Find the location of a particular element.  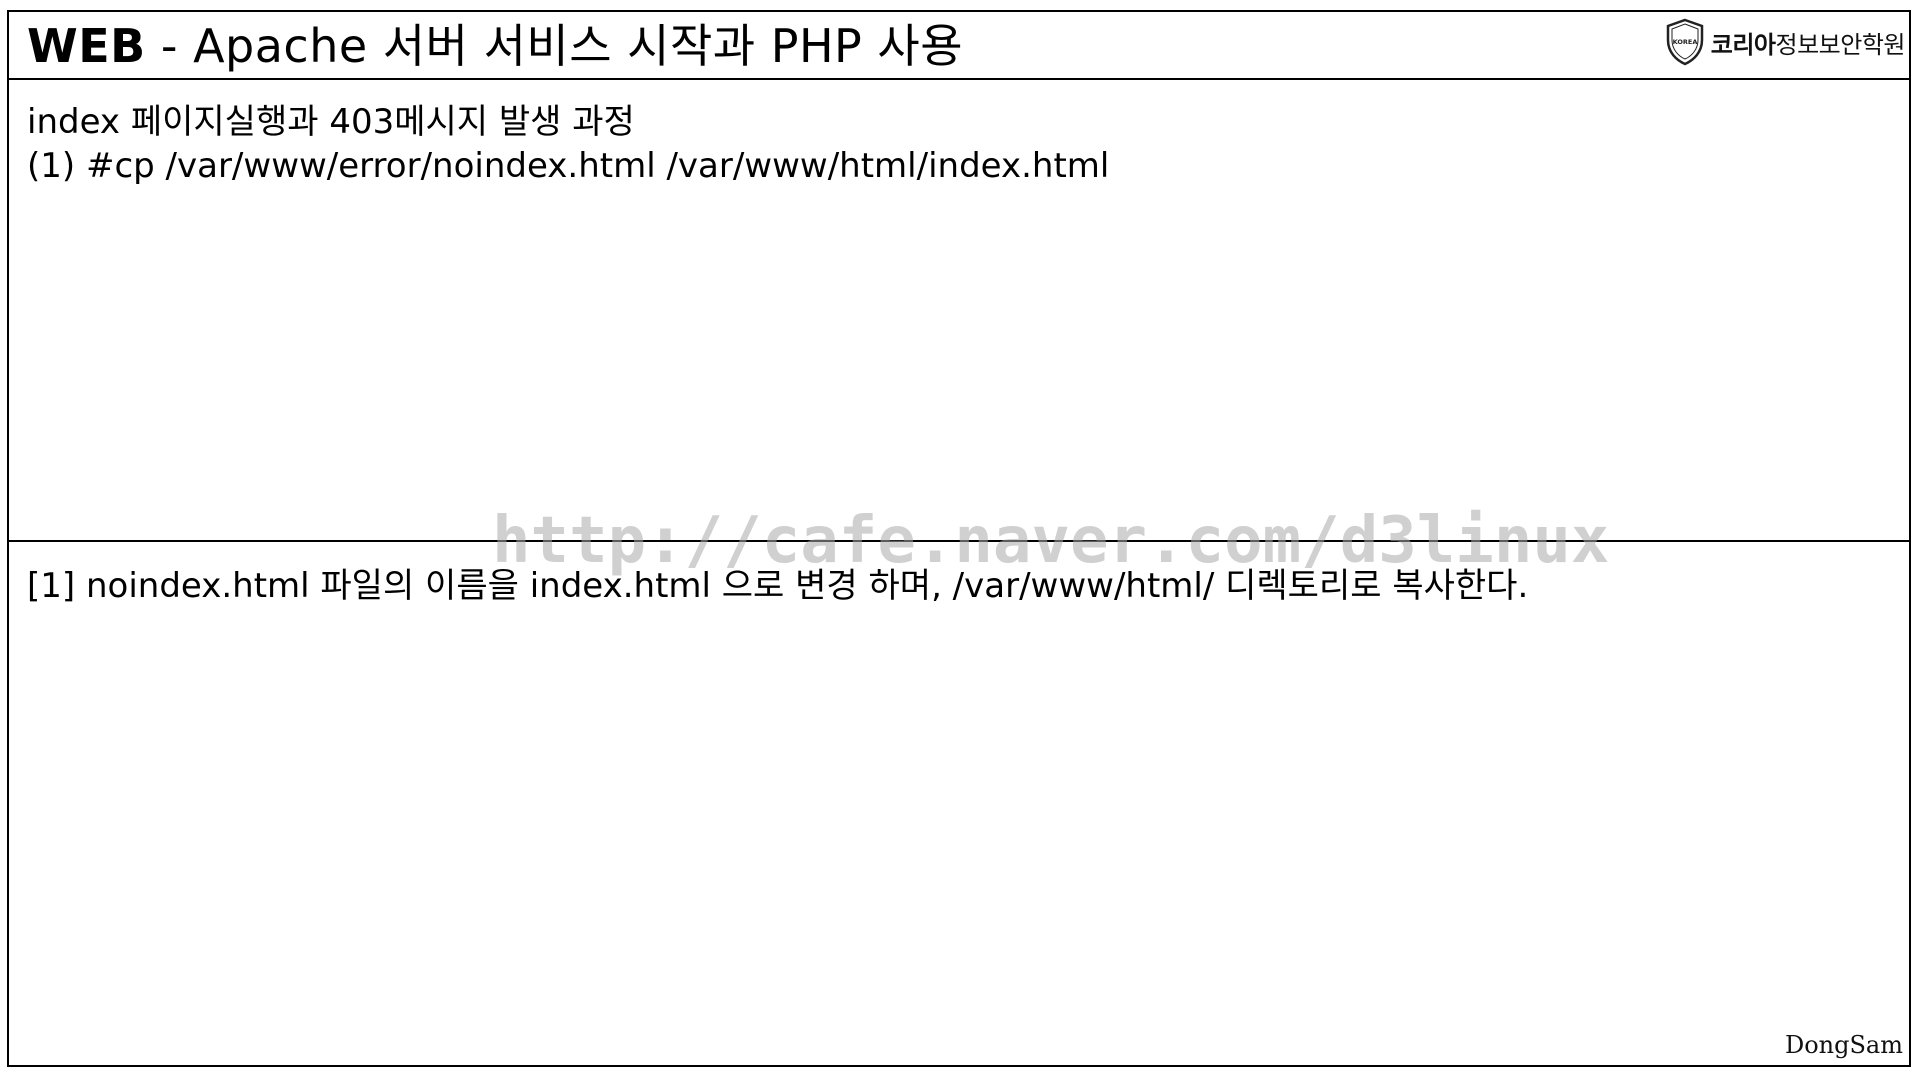

logo-badge-text: KOREA is located at coordinates (1684, 42).